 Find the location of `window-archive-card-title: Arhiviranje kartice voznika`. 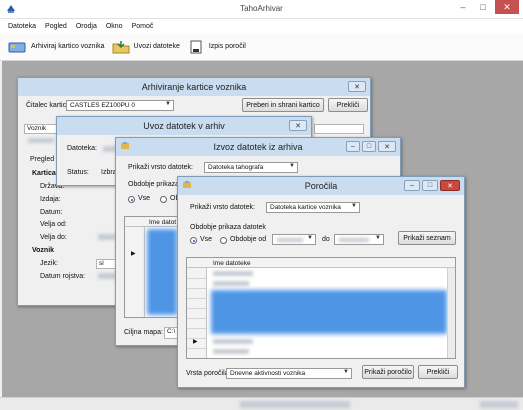

window-archive-card-title: Arhiviranje kartice voznika is located at coordinates (194, 87).